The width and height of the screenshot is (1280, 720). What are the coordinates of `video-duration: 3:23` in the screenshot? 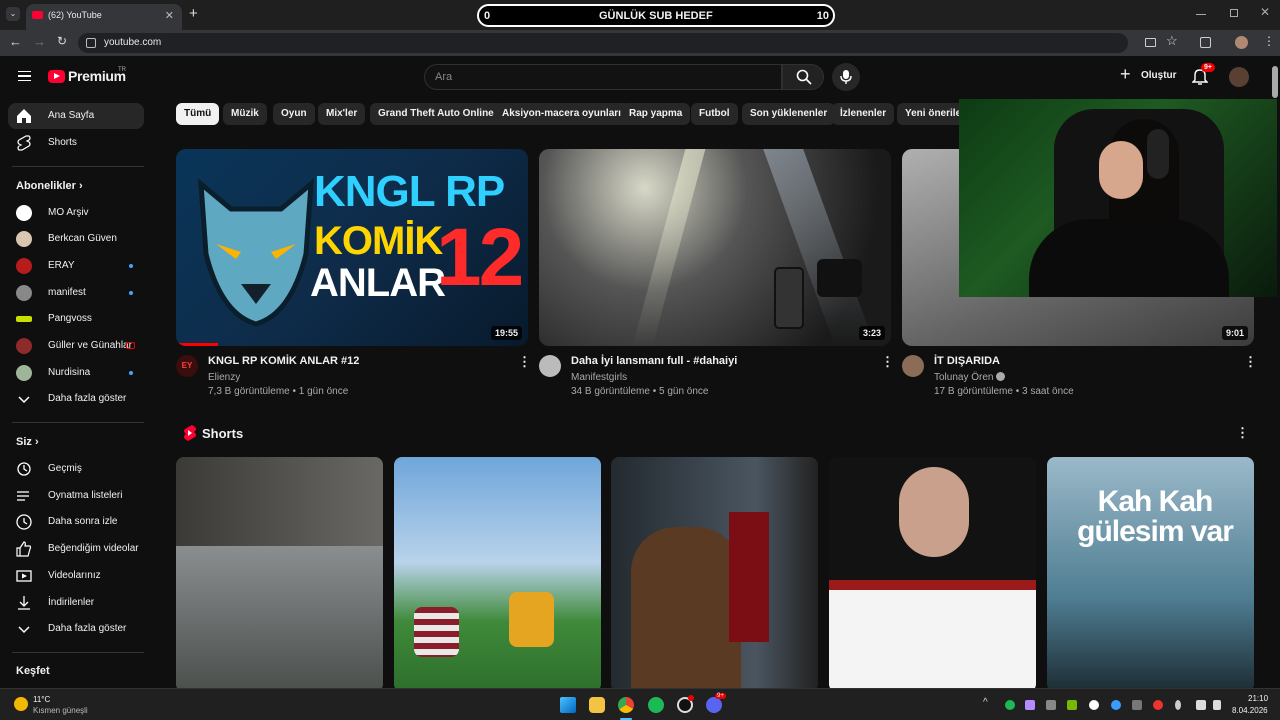 It's located at (871, 333).